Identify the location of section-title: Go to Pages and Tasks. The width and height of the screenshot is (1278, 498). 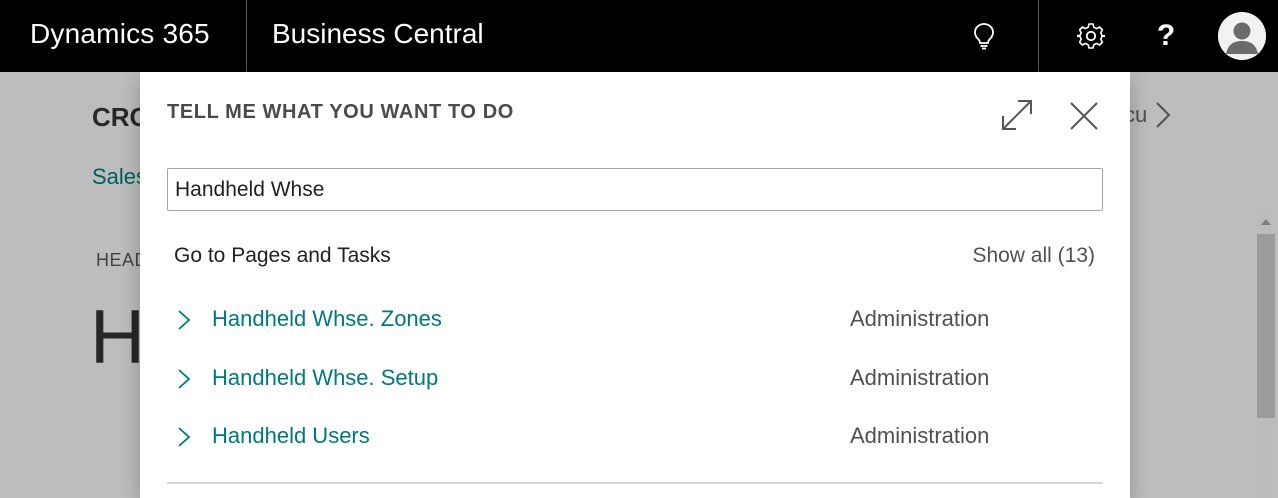
(282, 255).